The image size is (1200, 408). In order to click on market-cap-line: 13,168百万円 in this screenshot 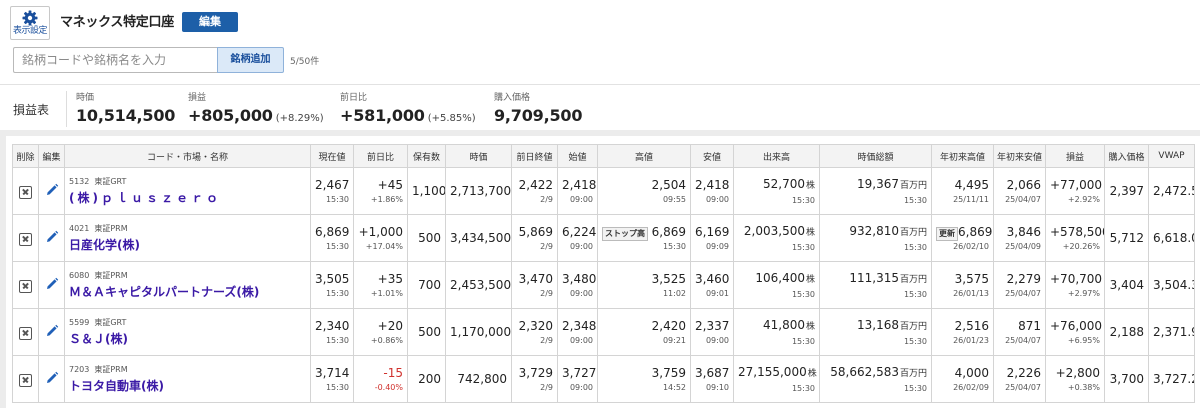, I will do `click(875, 326)`.